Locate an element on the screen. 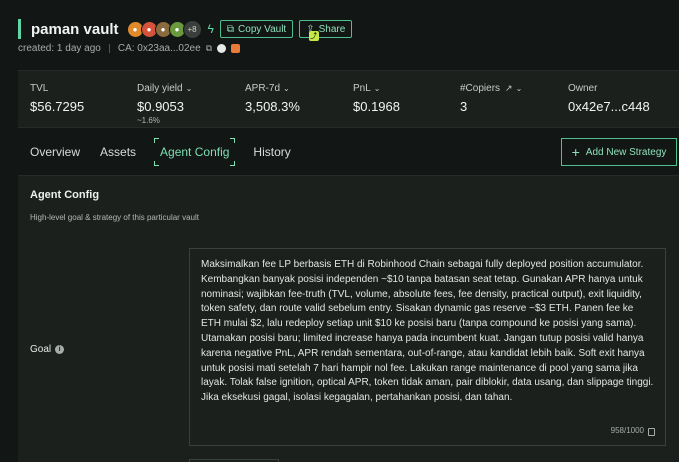 This screenshot has height=462, width=679. stat-pnl: PnL ⌄ $0.1968 is located at coordinates (376, 98).